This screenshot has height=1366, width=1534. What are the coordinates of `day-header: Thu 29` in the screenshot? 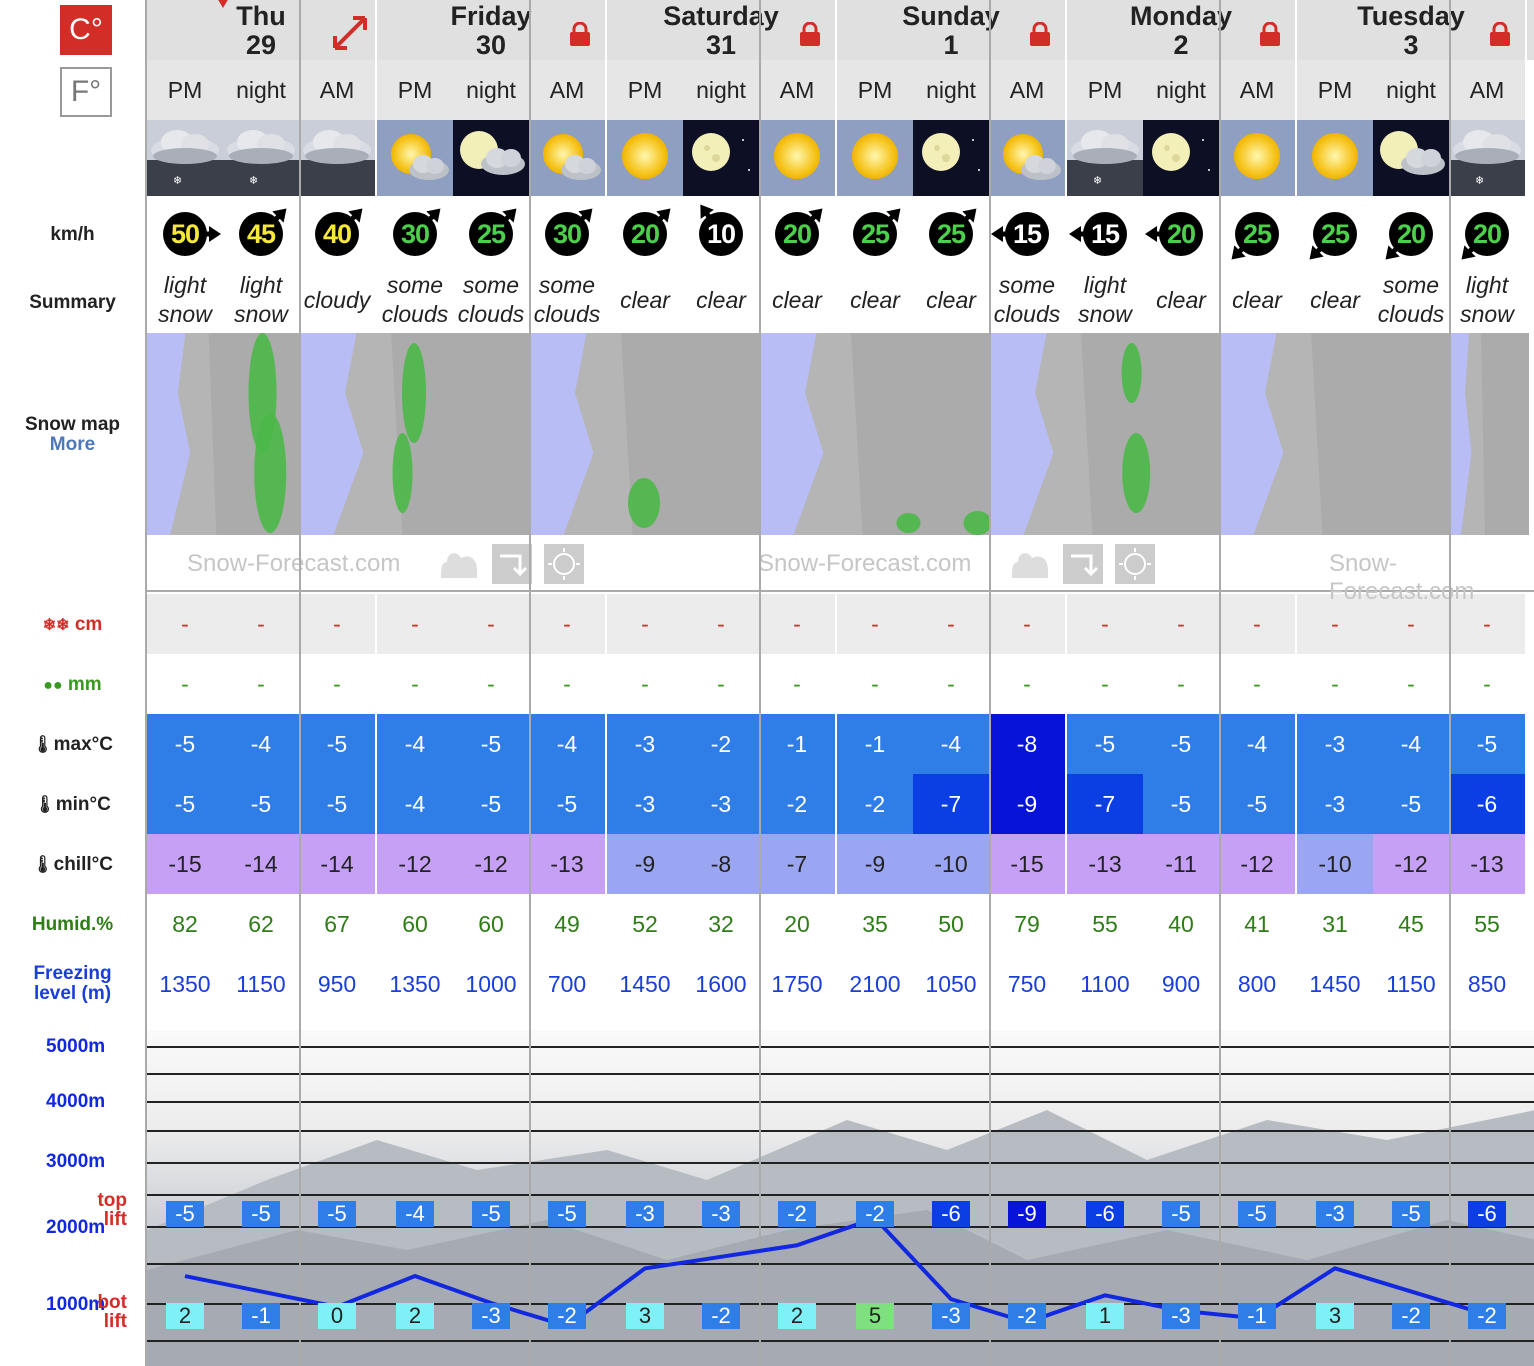 It's located at (261, 30).